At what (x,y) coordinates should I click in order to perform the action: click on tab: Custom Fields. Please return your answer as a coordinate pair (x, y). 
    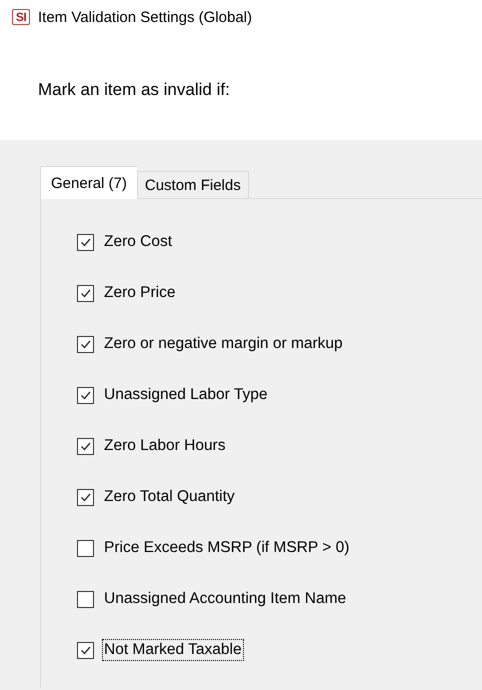
    Looking at the image, I should click on (192, 184).